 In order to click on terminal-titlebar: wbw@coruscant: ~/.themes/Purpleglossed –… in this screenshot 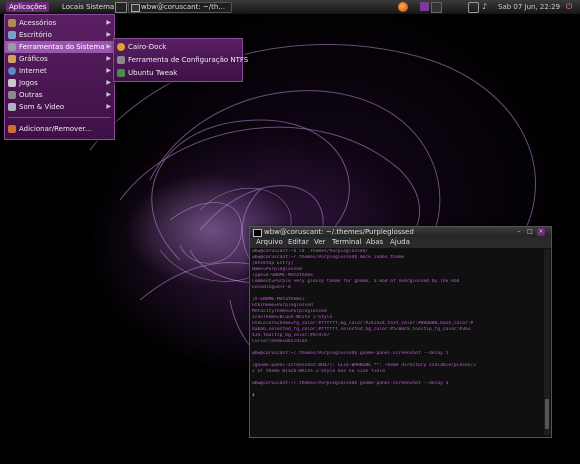, I will do `click(400, 232)`.